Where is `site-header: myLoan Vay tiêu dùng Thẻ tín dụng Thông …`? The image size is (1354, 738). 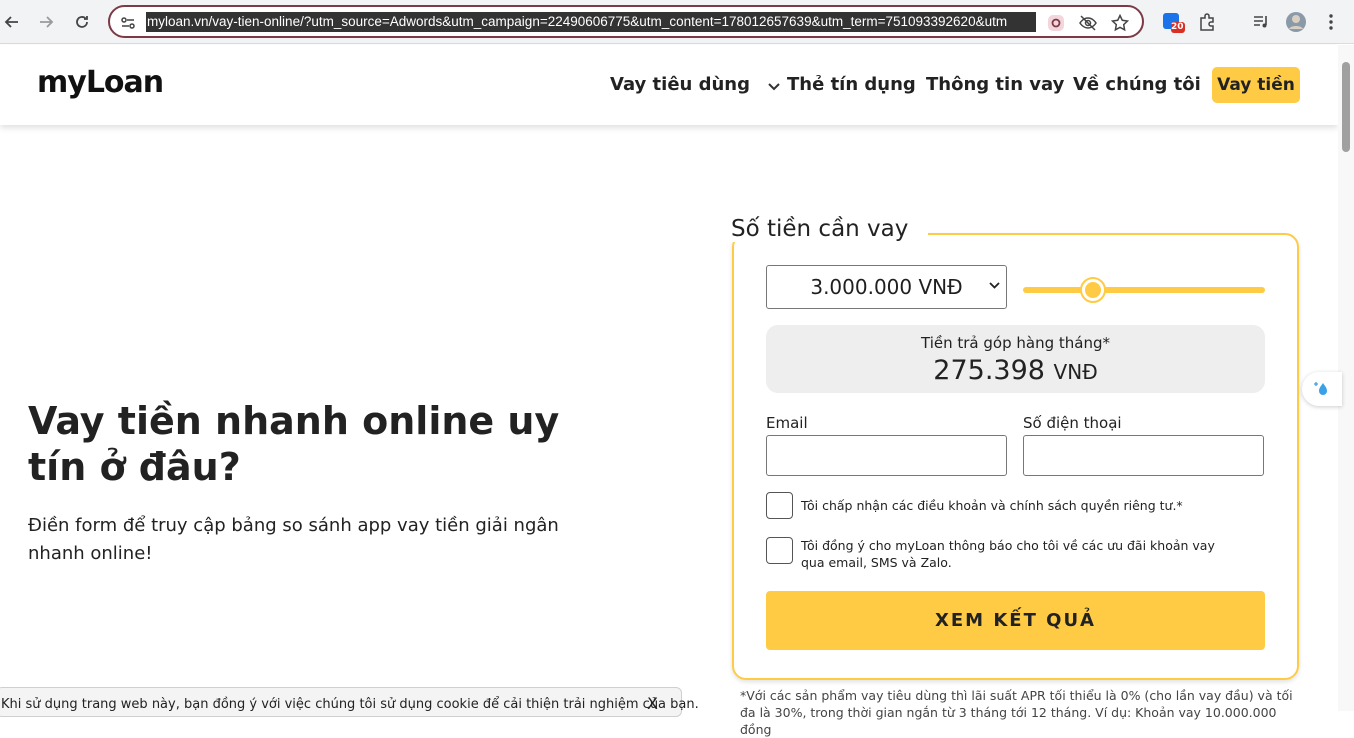
site-header: myLoan Vay tiêu dùng Thẻ tín dụng Thông … is located at coordinates (669, 85).